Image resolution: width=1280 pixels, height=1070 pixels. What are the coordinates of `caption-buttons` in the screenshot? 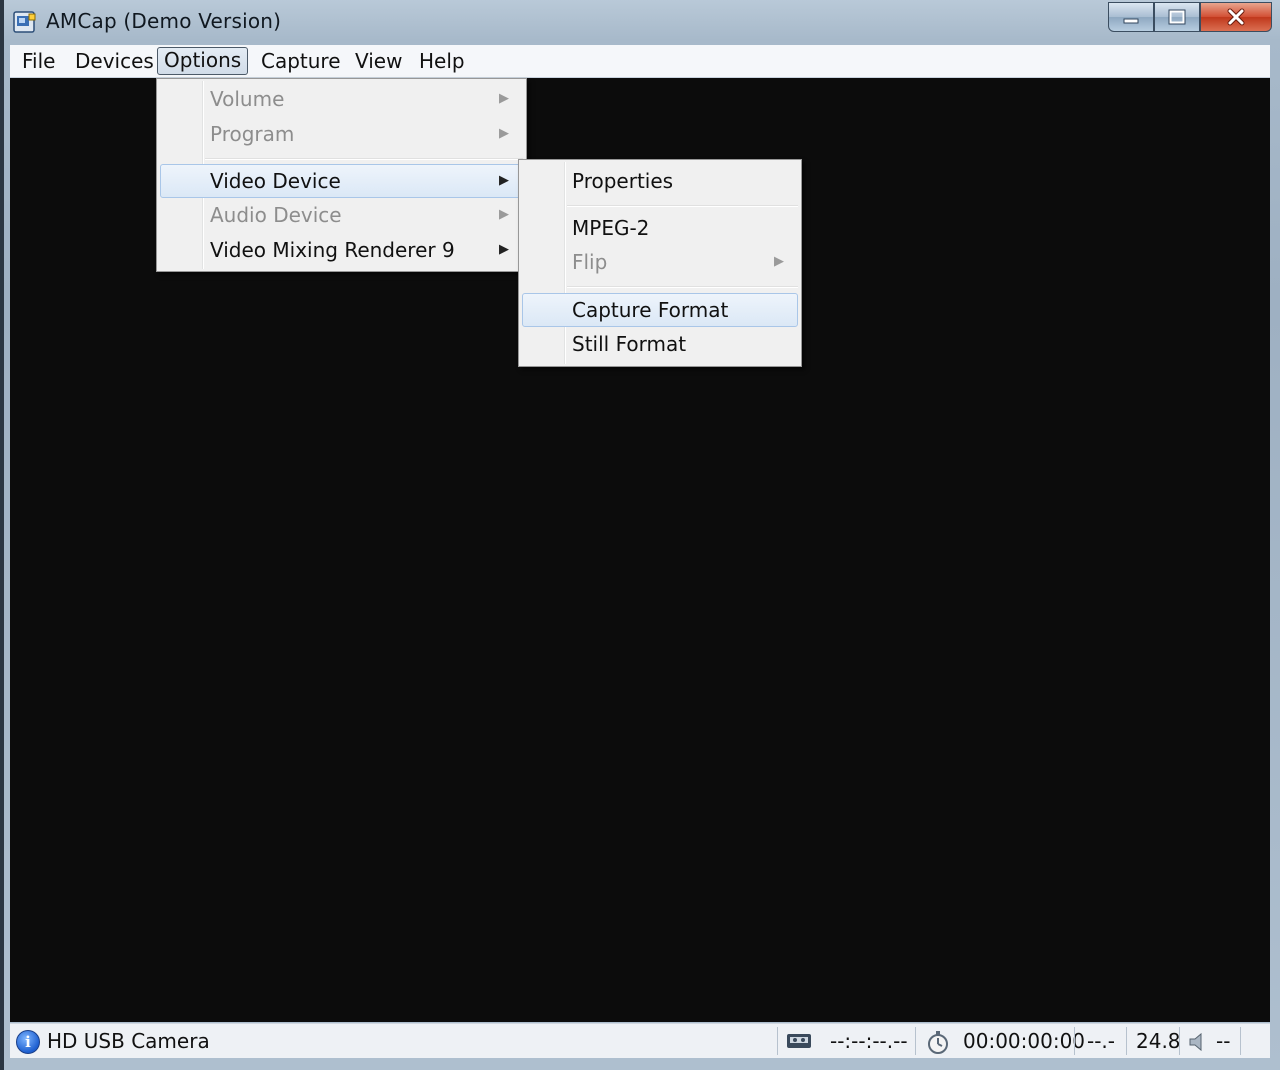 It's located at (1190, 17).